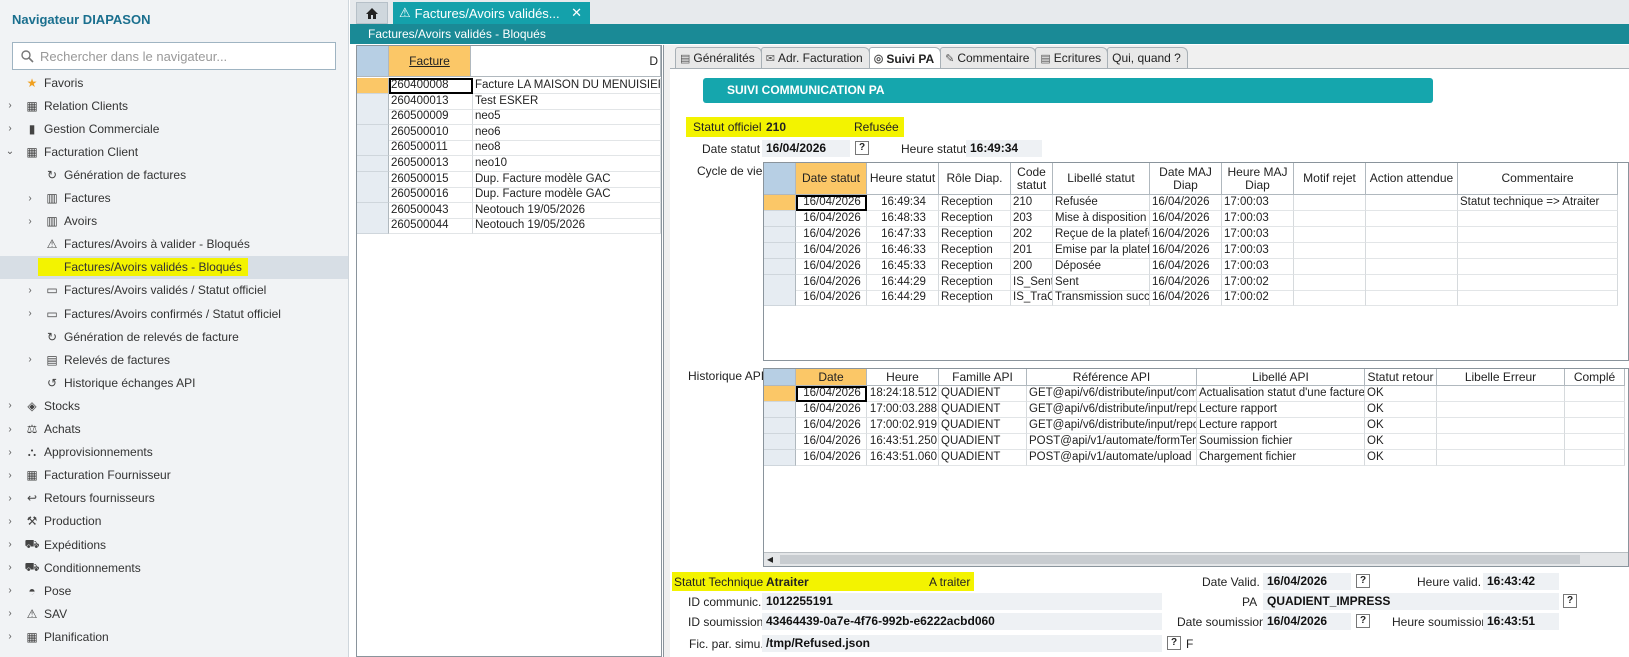  Describe the element at coordinates (174, 56) in the screenshot. I see `navigator-search-box` at that location.